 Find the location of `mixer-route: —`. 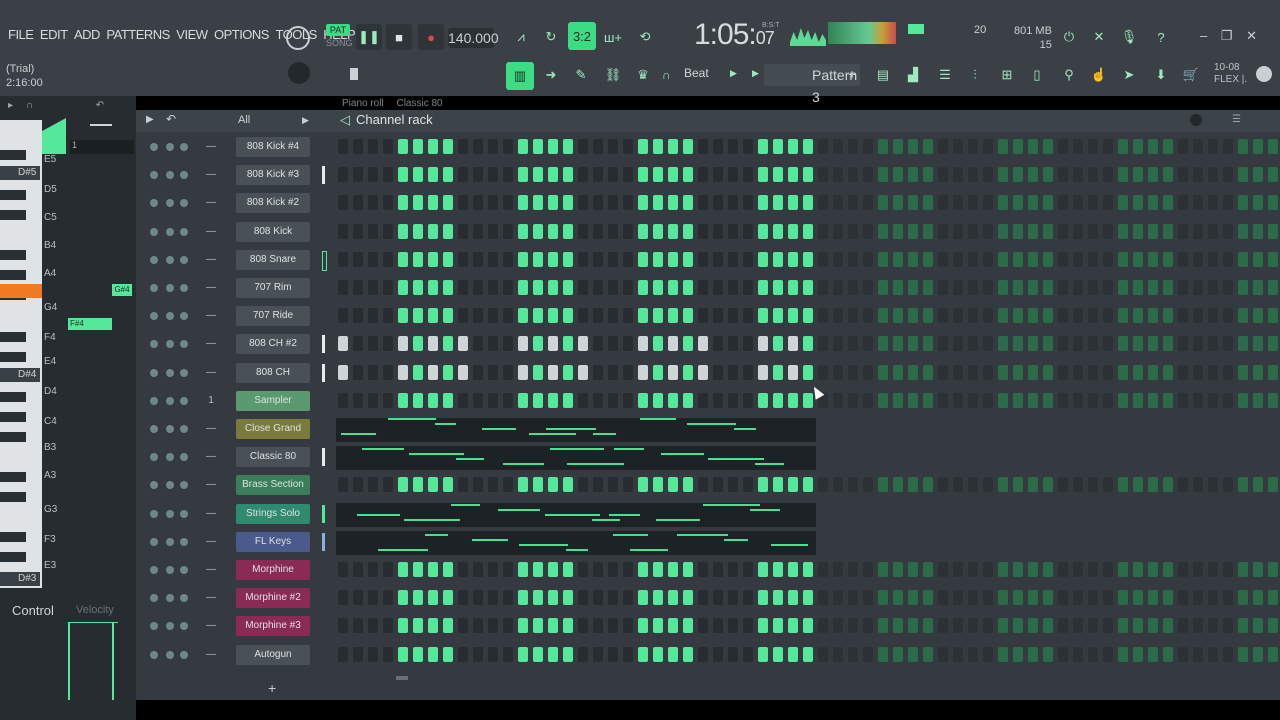

mixer-route: — is located at coordinates (211, 655).